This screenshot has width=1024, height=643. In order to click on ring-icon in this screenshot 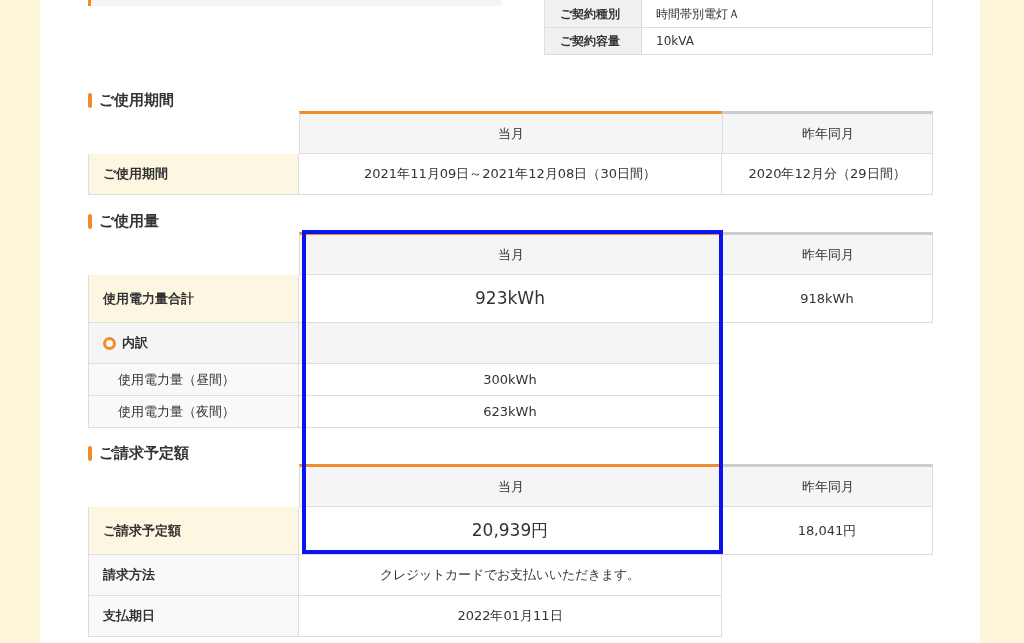, I will do `click(109, 343)`.